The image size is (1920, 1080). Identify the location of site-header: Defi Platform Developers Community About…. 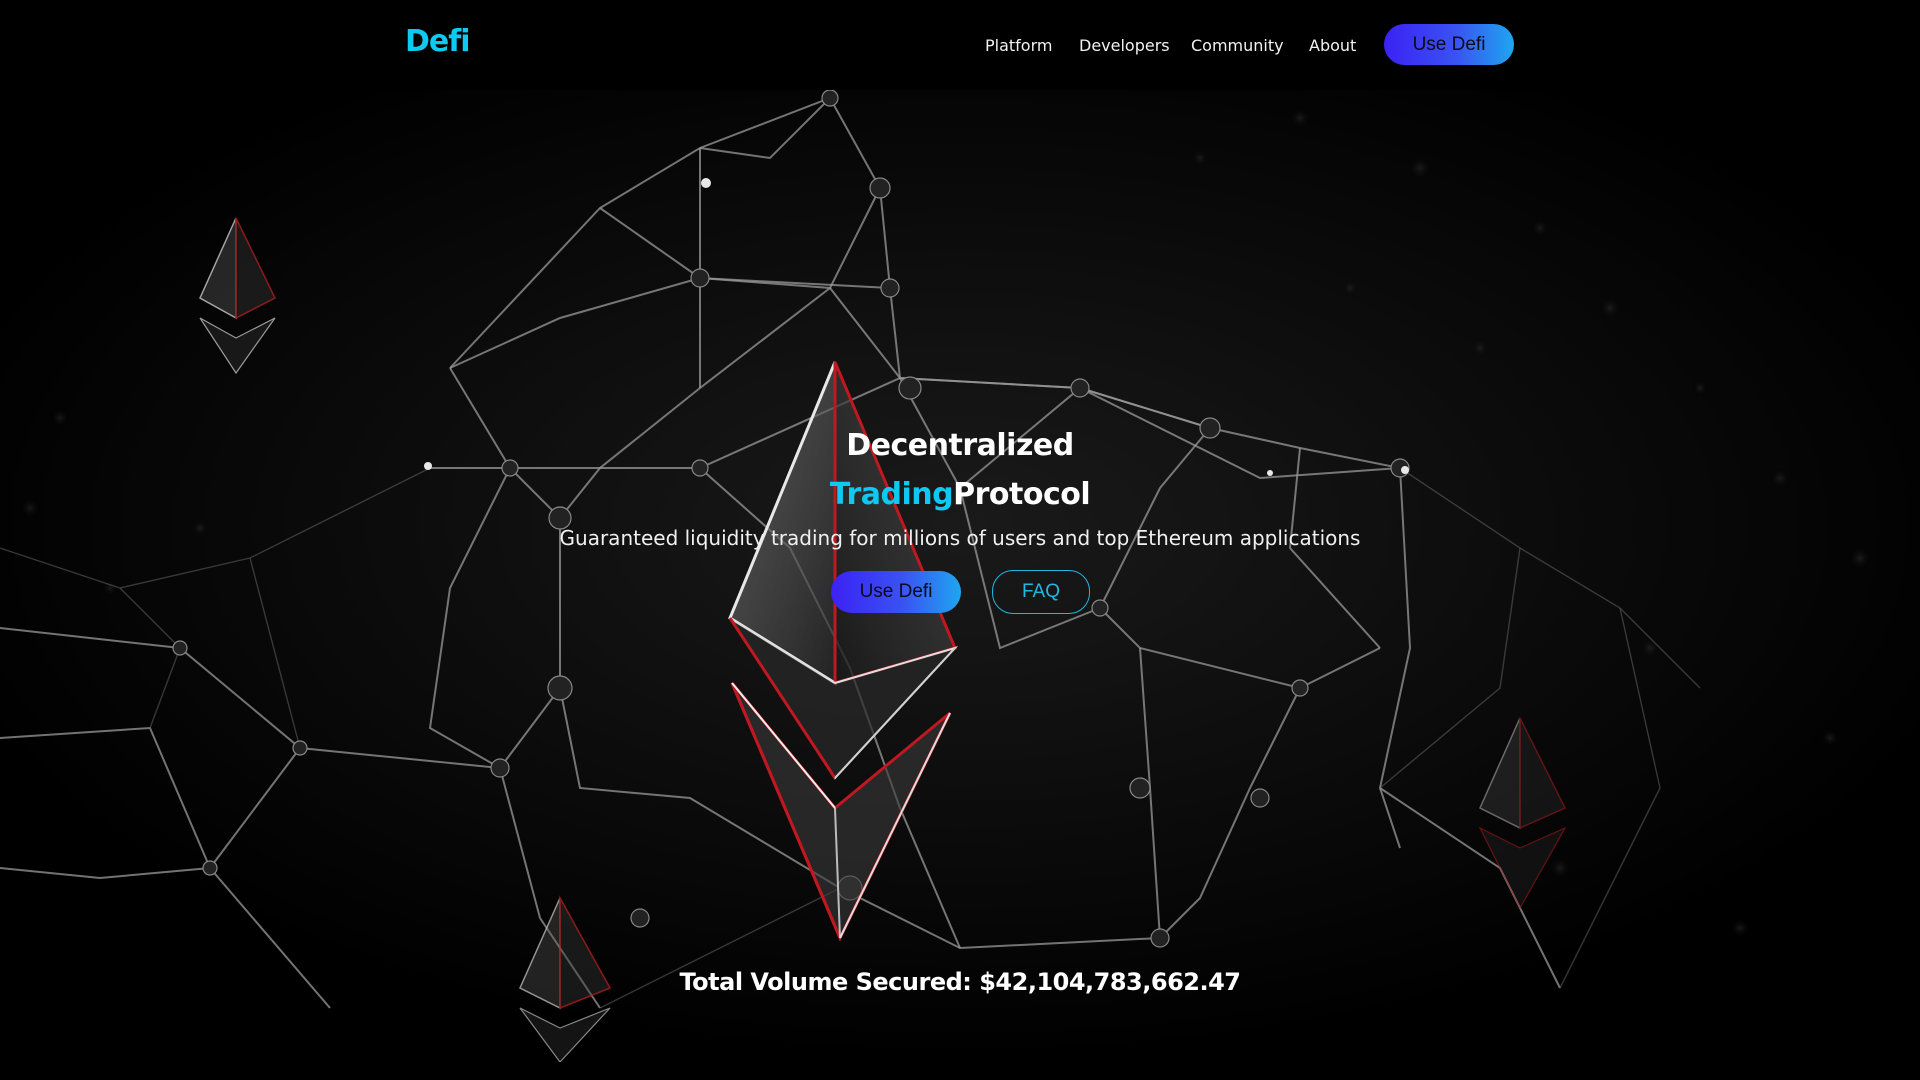
(960, 45).